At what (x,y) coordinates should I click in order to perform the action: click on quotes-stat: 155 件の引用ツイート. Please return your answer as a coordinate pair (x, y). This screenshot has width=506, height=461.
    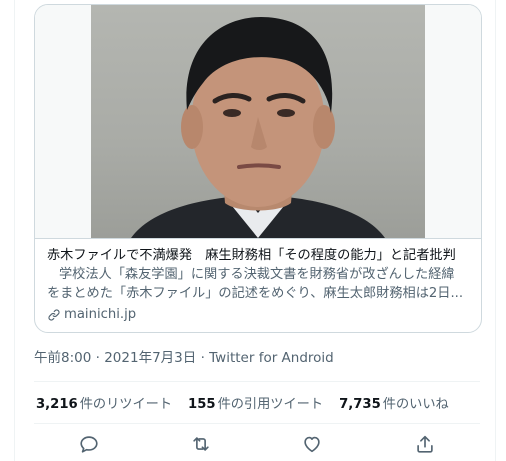
    Looking at the image, I should click on (255, 402).